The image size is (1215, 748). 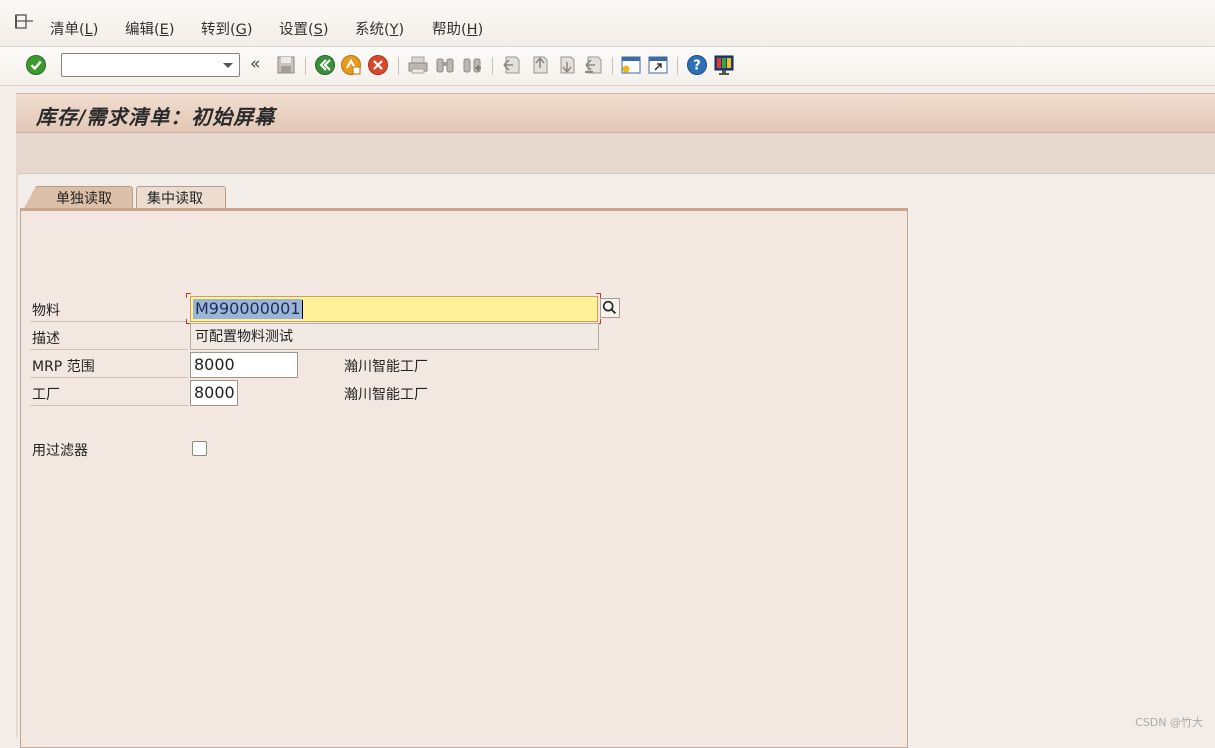 I want to click on description-label: 描述, so click(x=46, y=339).